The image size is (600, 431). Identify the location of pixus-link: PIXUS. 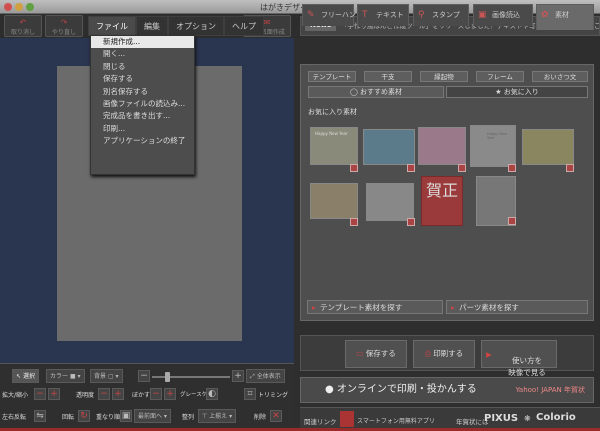
(501, 418).